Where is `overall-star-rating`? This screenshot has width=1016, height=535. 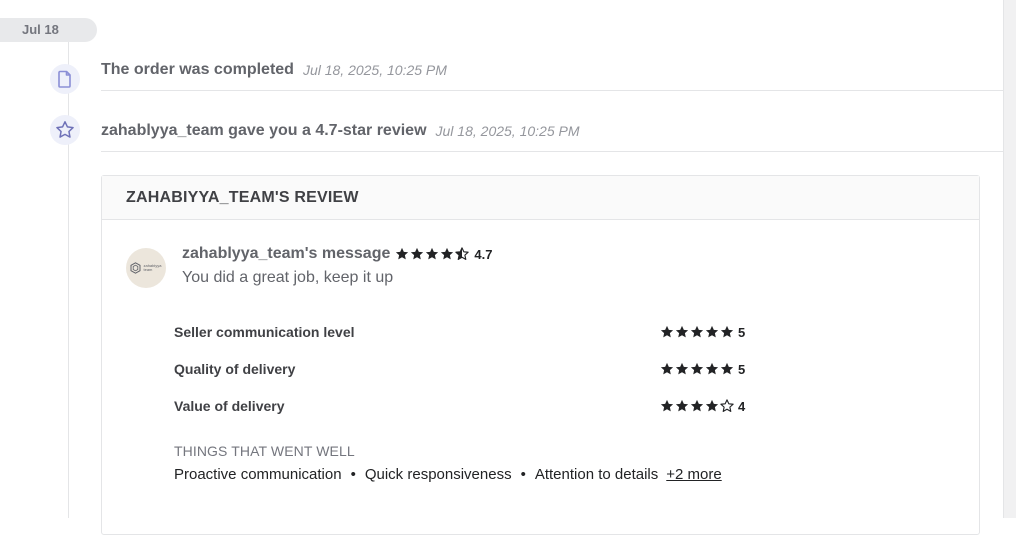
overall-star-rating is located at coordinates (432, 254).